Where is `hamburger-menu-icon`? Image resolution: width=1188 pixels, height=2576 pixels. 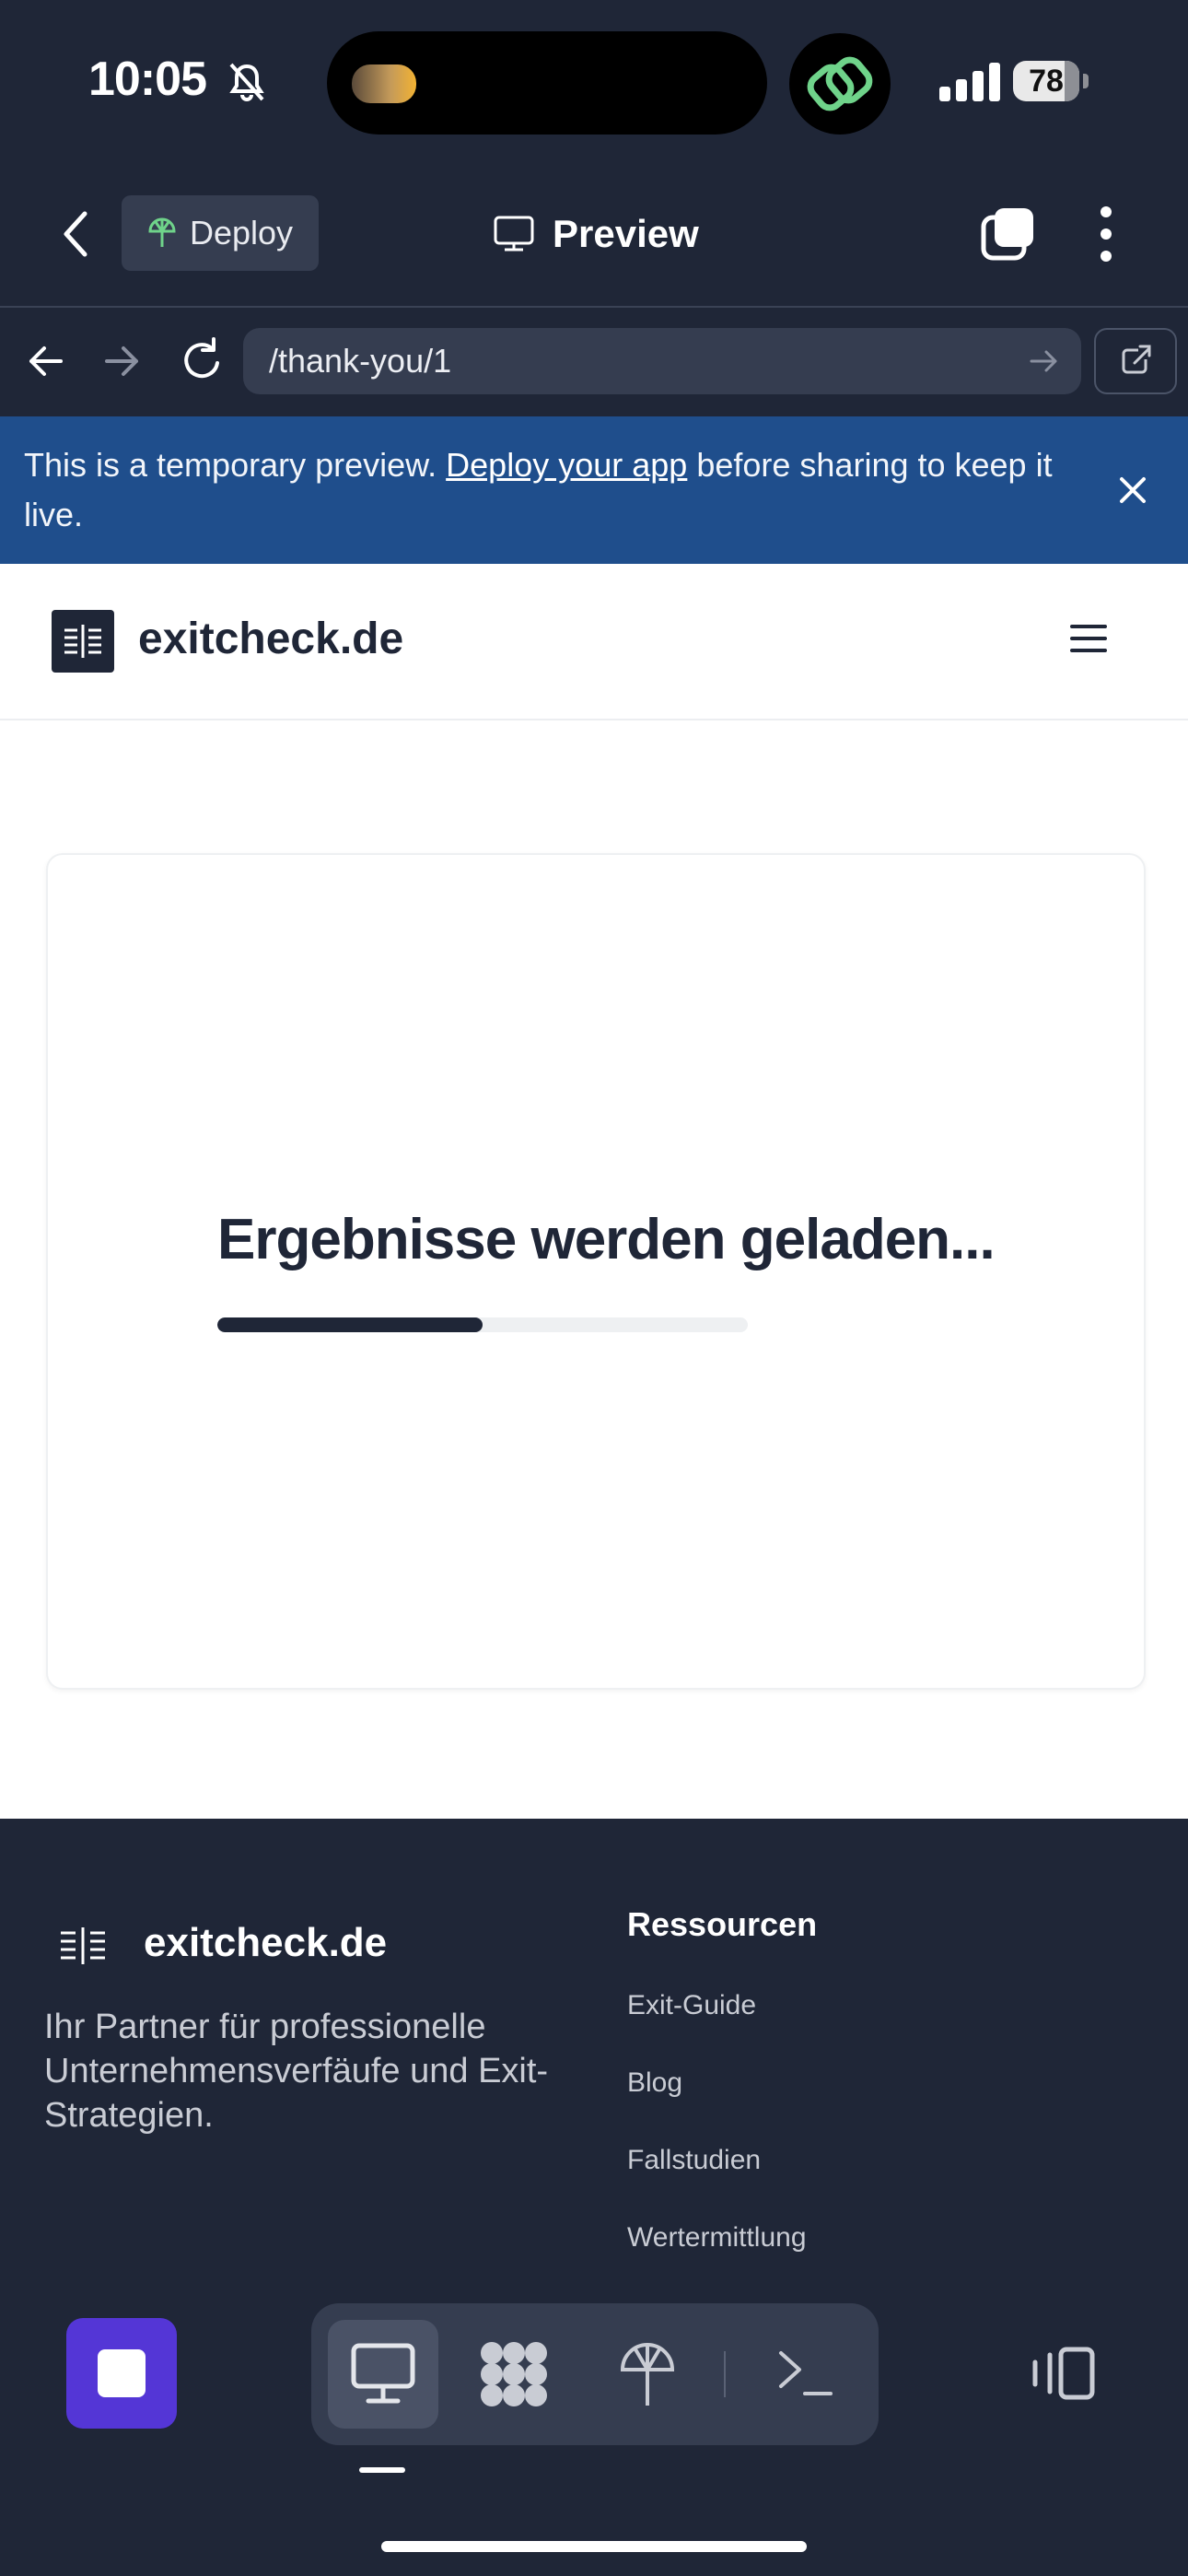 hamburger-menu-icon is located at coordinates (1088, 638).